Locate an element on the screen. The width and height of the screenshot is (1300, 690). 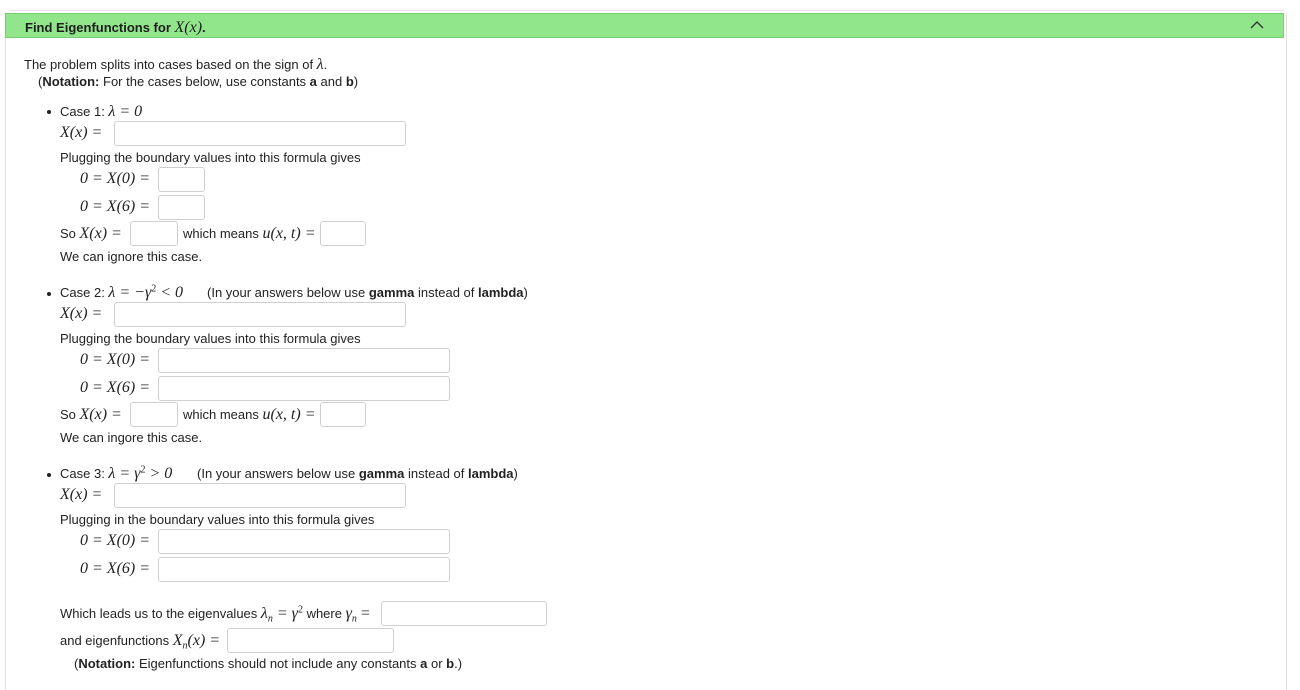
case2-ignore-text: We can ingore this case. is located at coordinates (131, 437).